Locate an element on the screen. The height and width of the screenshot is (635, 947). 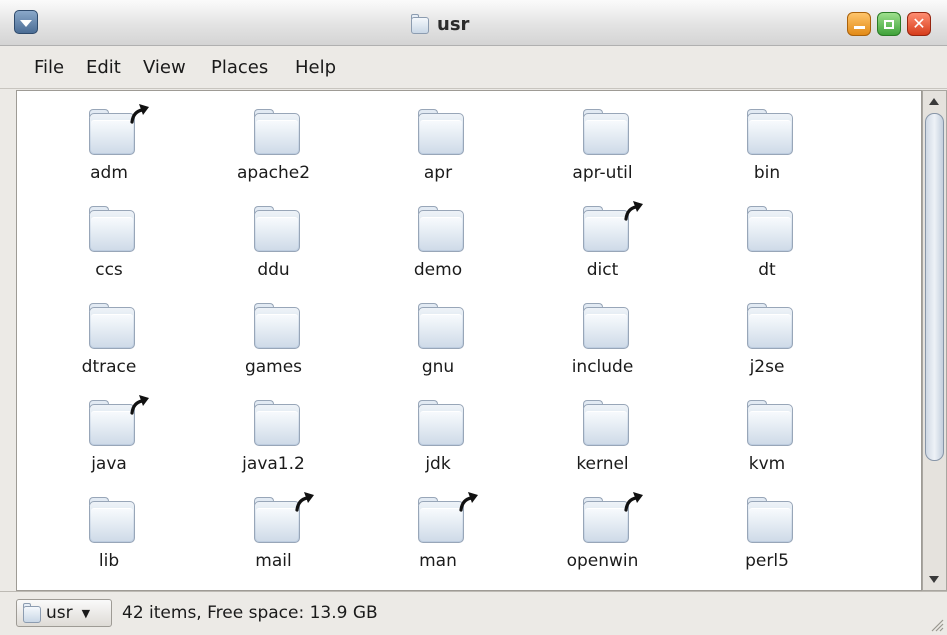
scroll-down-arrow-icon is located at coordinates (934, 579).